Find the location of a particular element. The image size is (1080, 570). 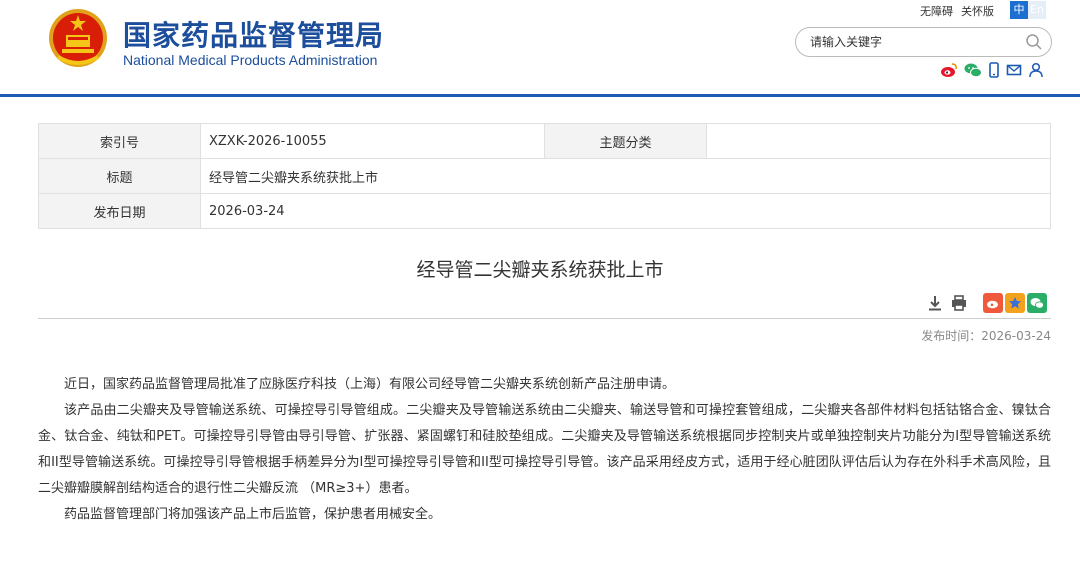

index-label: 索引号 is located at coordinates (119, 141).